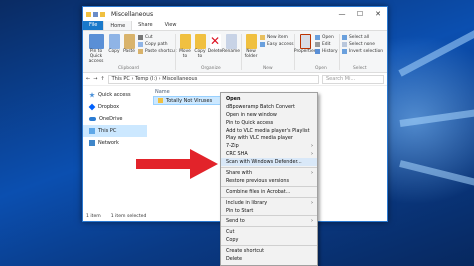 The image size is (474, 266). Describe the element at coordinates (277, 44) in the screenshot. I see `easy-access-button: Easy access` at that location.